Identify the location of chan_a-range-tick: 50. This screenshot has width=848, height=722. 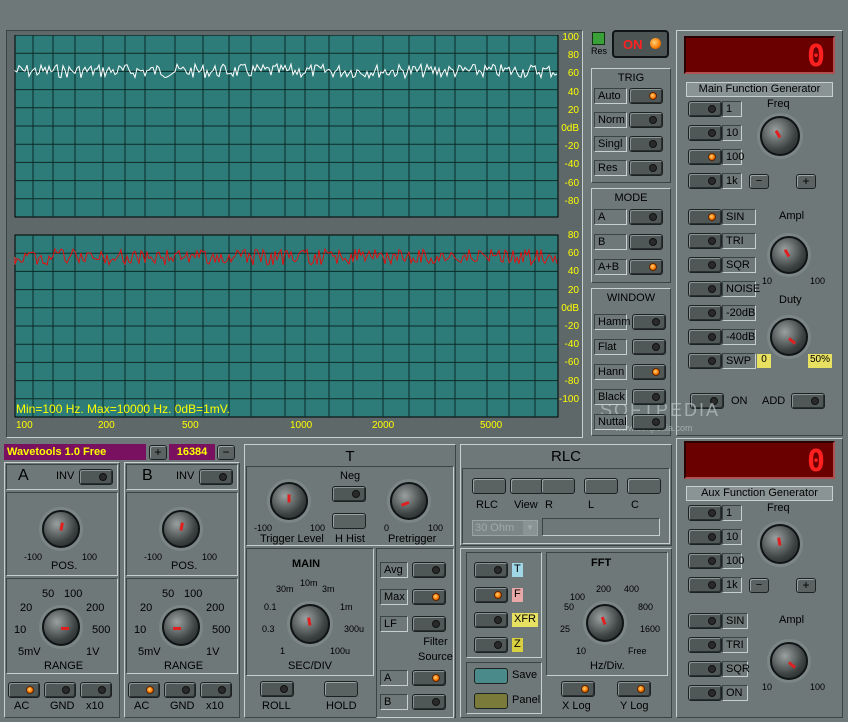
(48, 594).